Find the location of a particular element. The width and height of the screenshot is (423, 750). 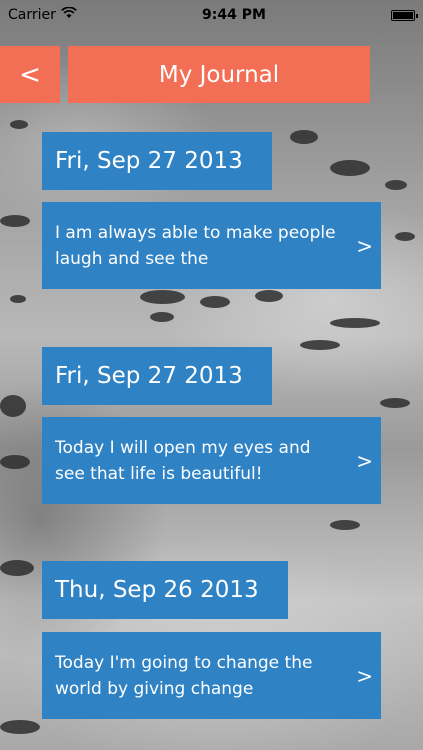

battery-fill is located at coordinates (403, 15).